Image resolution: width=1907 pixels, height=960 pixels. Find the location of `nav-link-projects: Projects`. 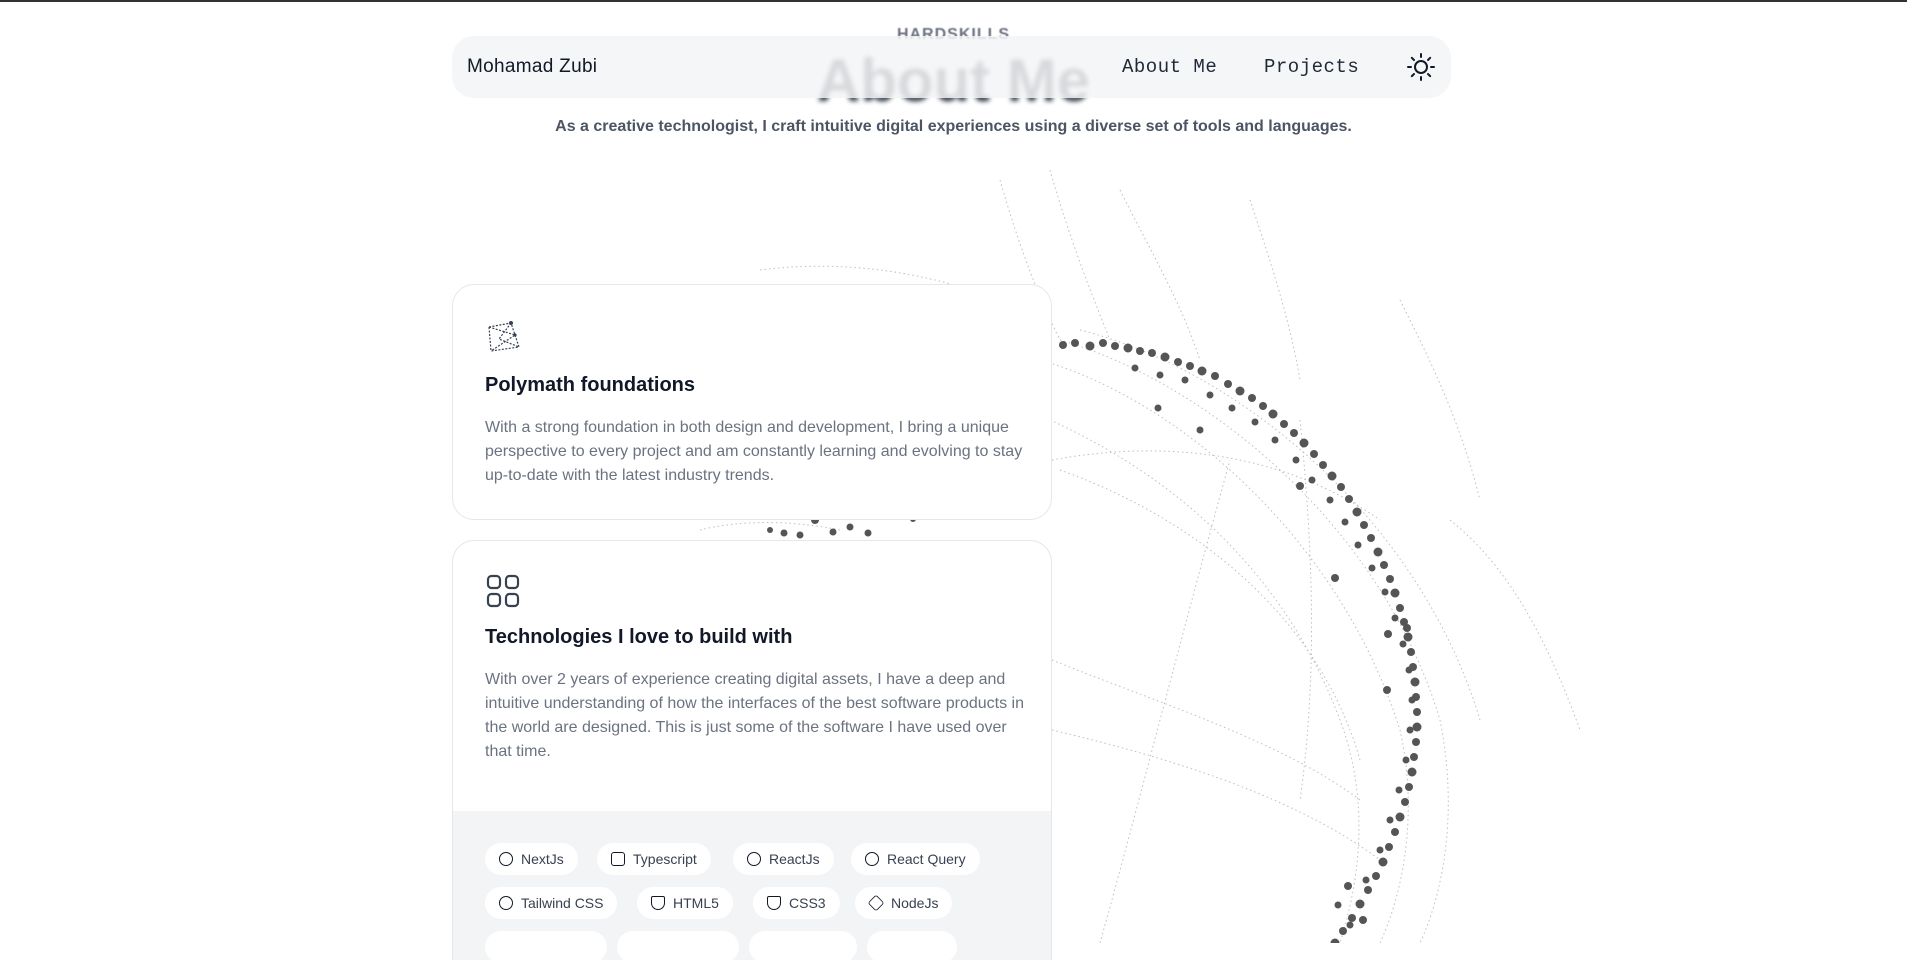

nav-link-projects: Projects is located at coordinates (1311, 67).